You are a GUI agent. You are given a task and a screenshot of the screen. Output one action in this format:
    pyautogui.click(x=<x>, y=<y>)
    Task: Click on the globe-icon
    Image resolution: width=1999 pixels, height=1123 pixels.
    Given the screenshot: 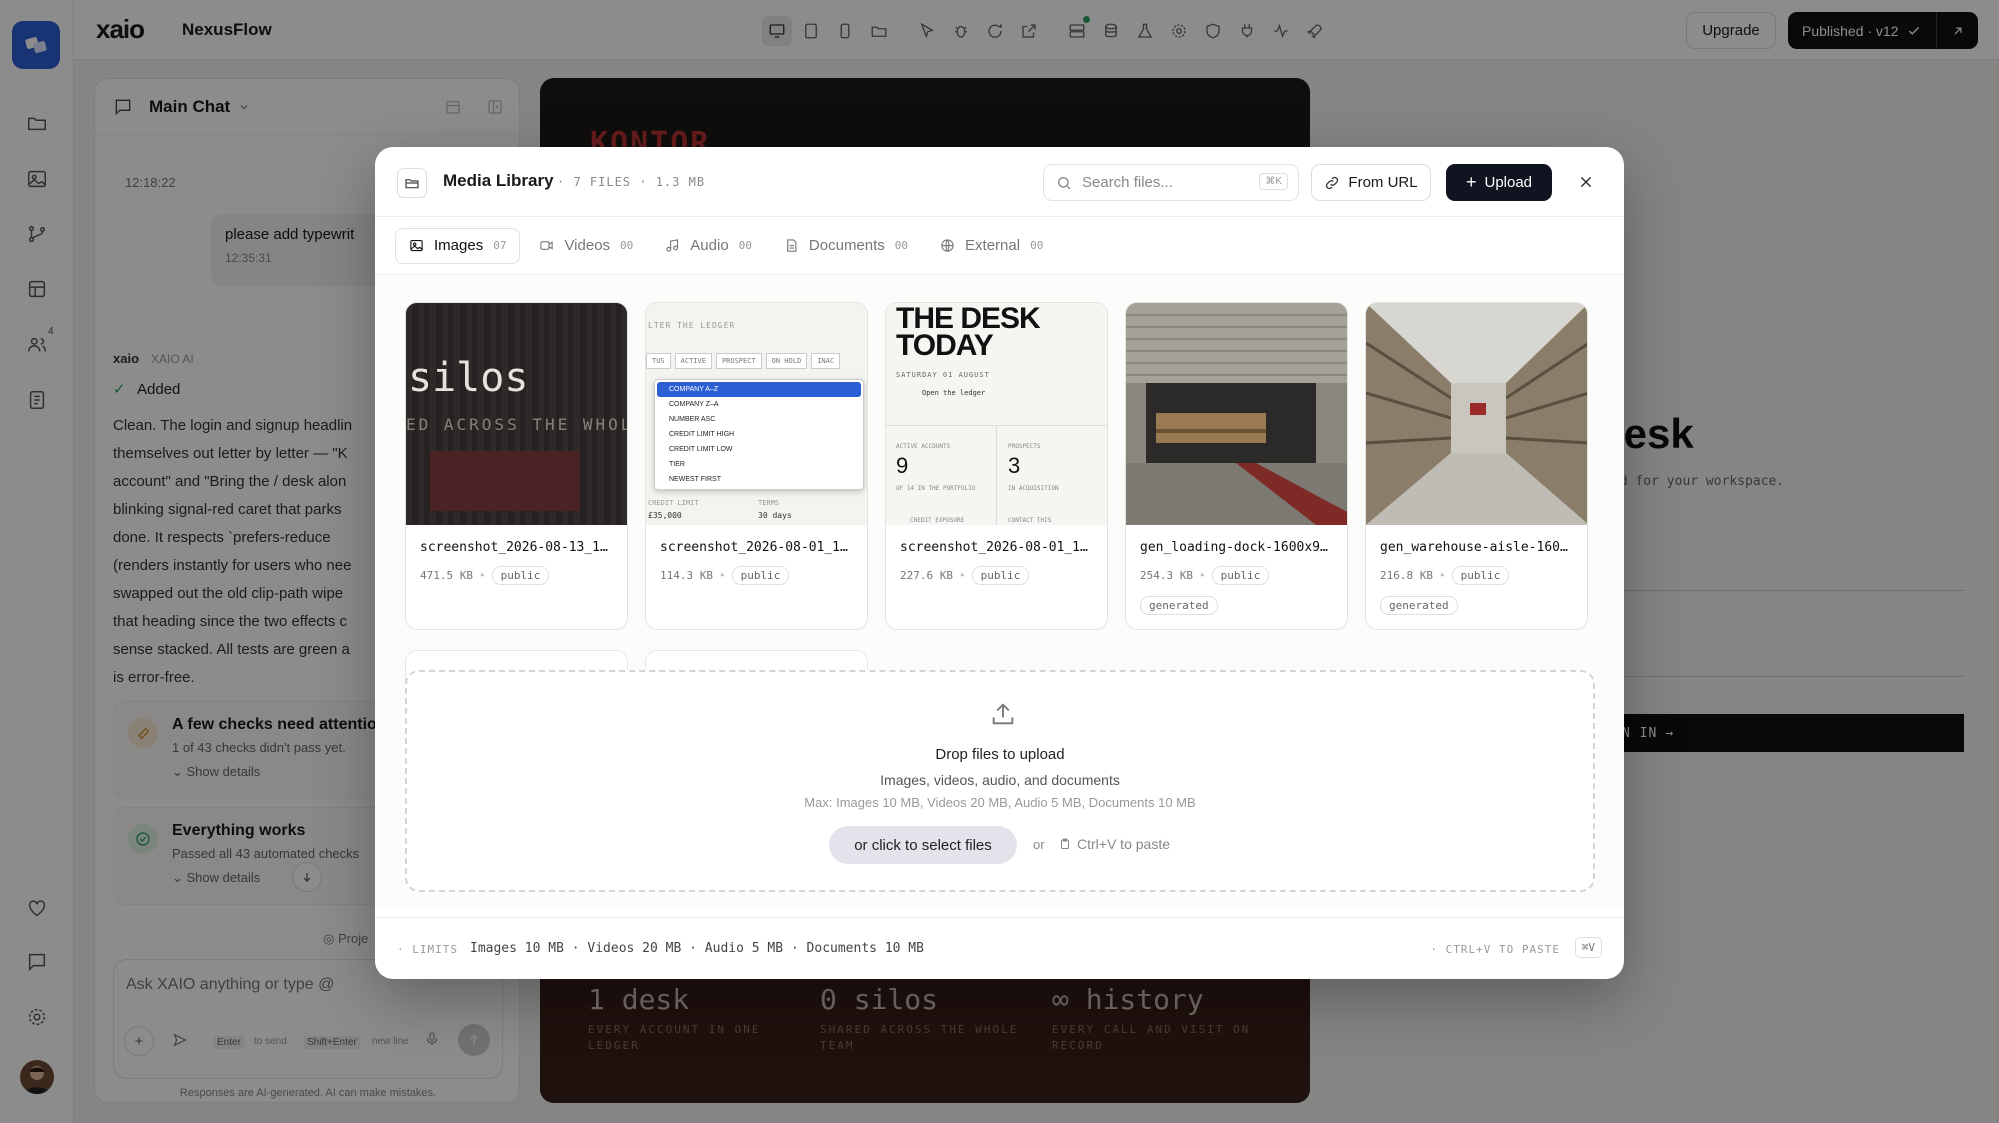 What is the action you would take?
    pyautogui.click(x=947, y=245)
    